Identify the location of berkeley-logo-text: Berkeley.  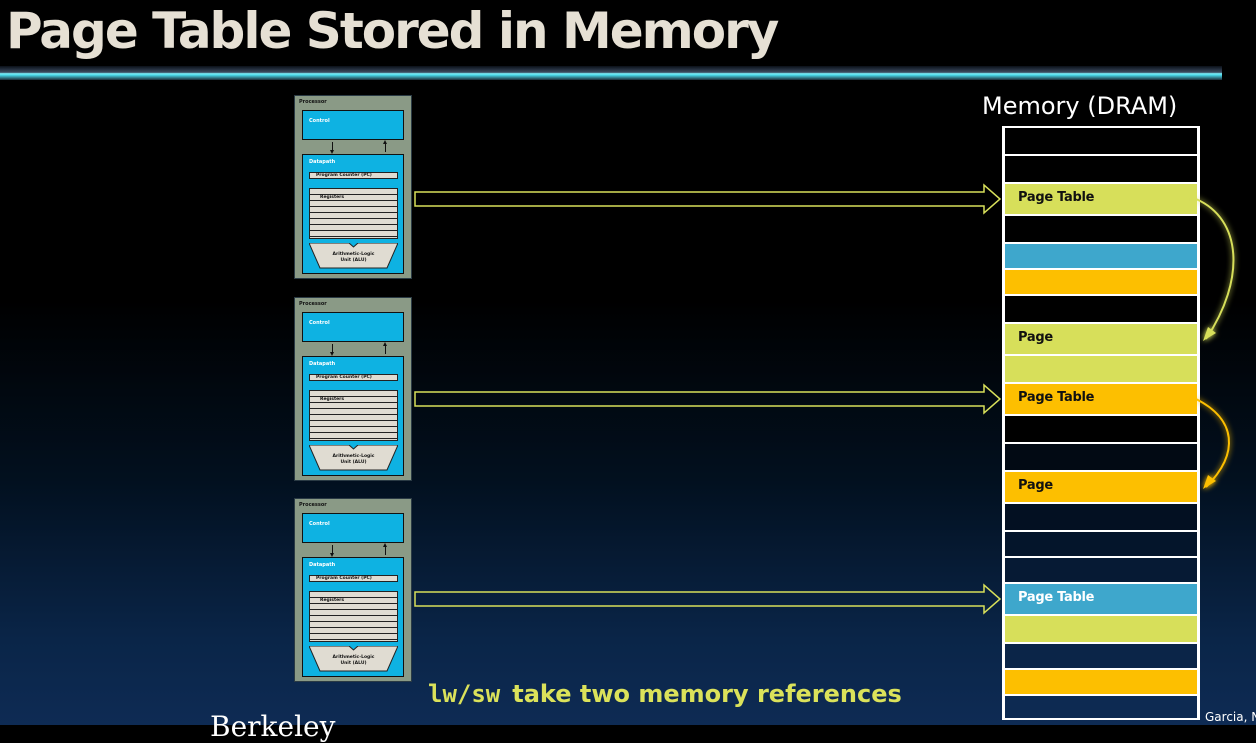
(273, 726).